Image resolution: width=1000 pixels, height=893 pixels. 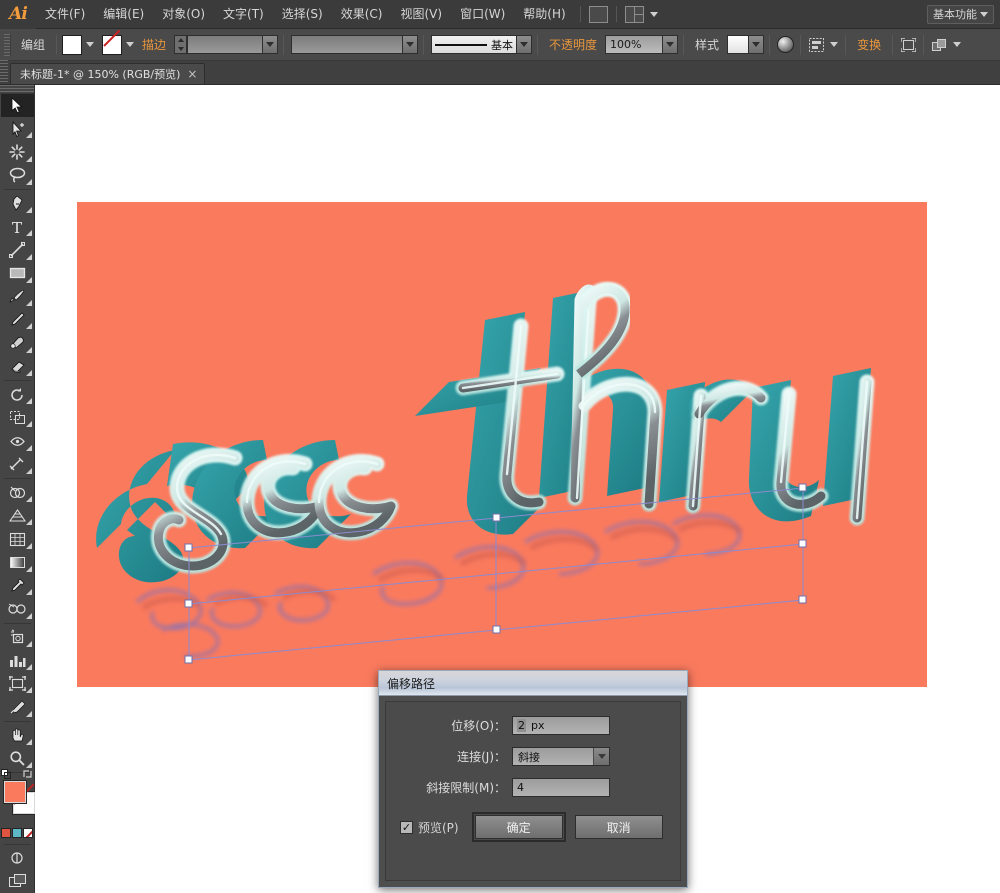 What do you see at coordinates (525, 44) in the screenshot?
I see `stroke-profile-dropdown-icon` at bounding box center [525, 44].